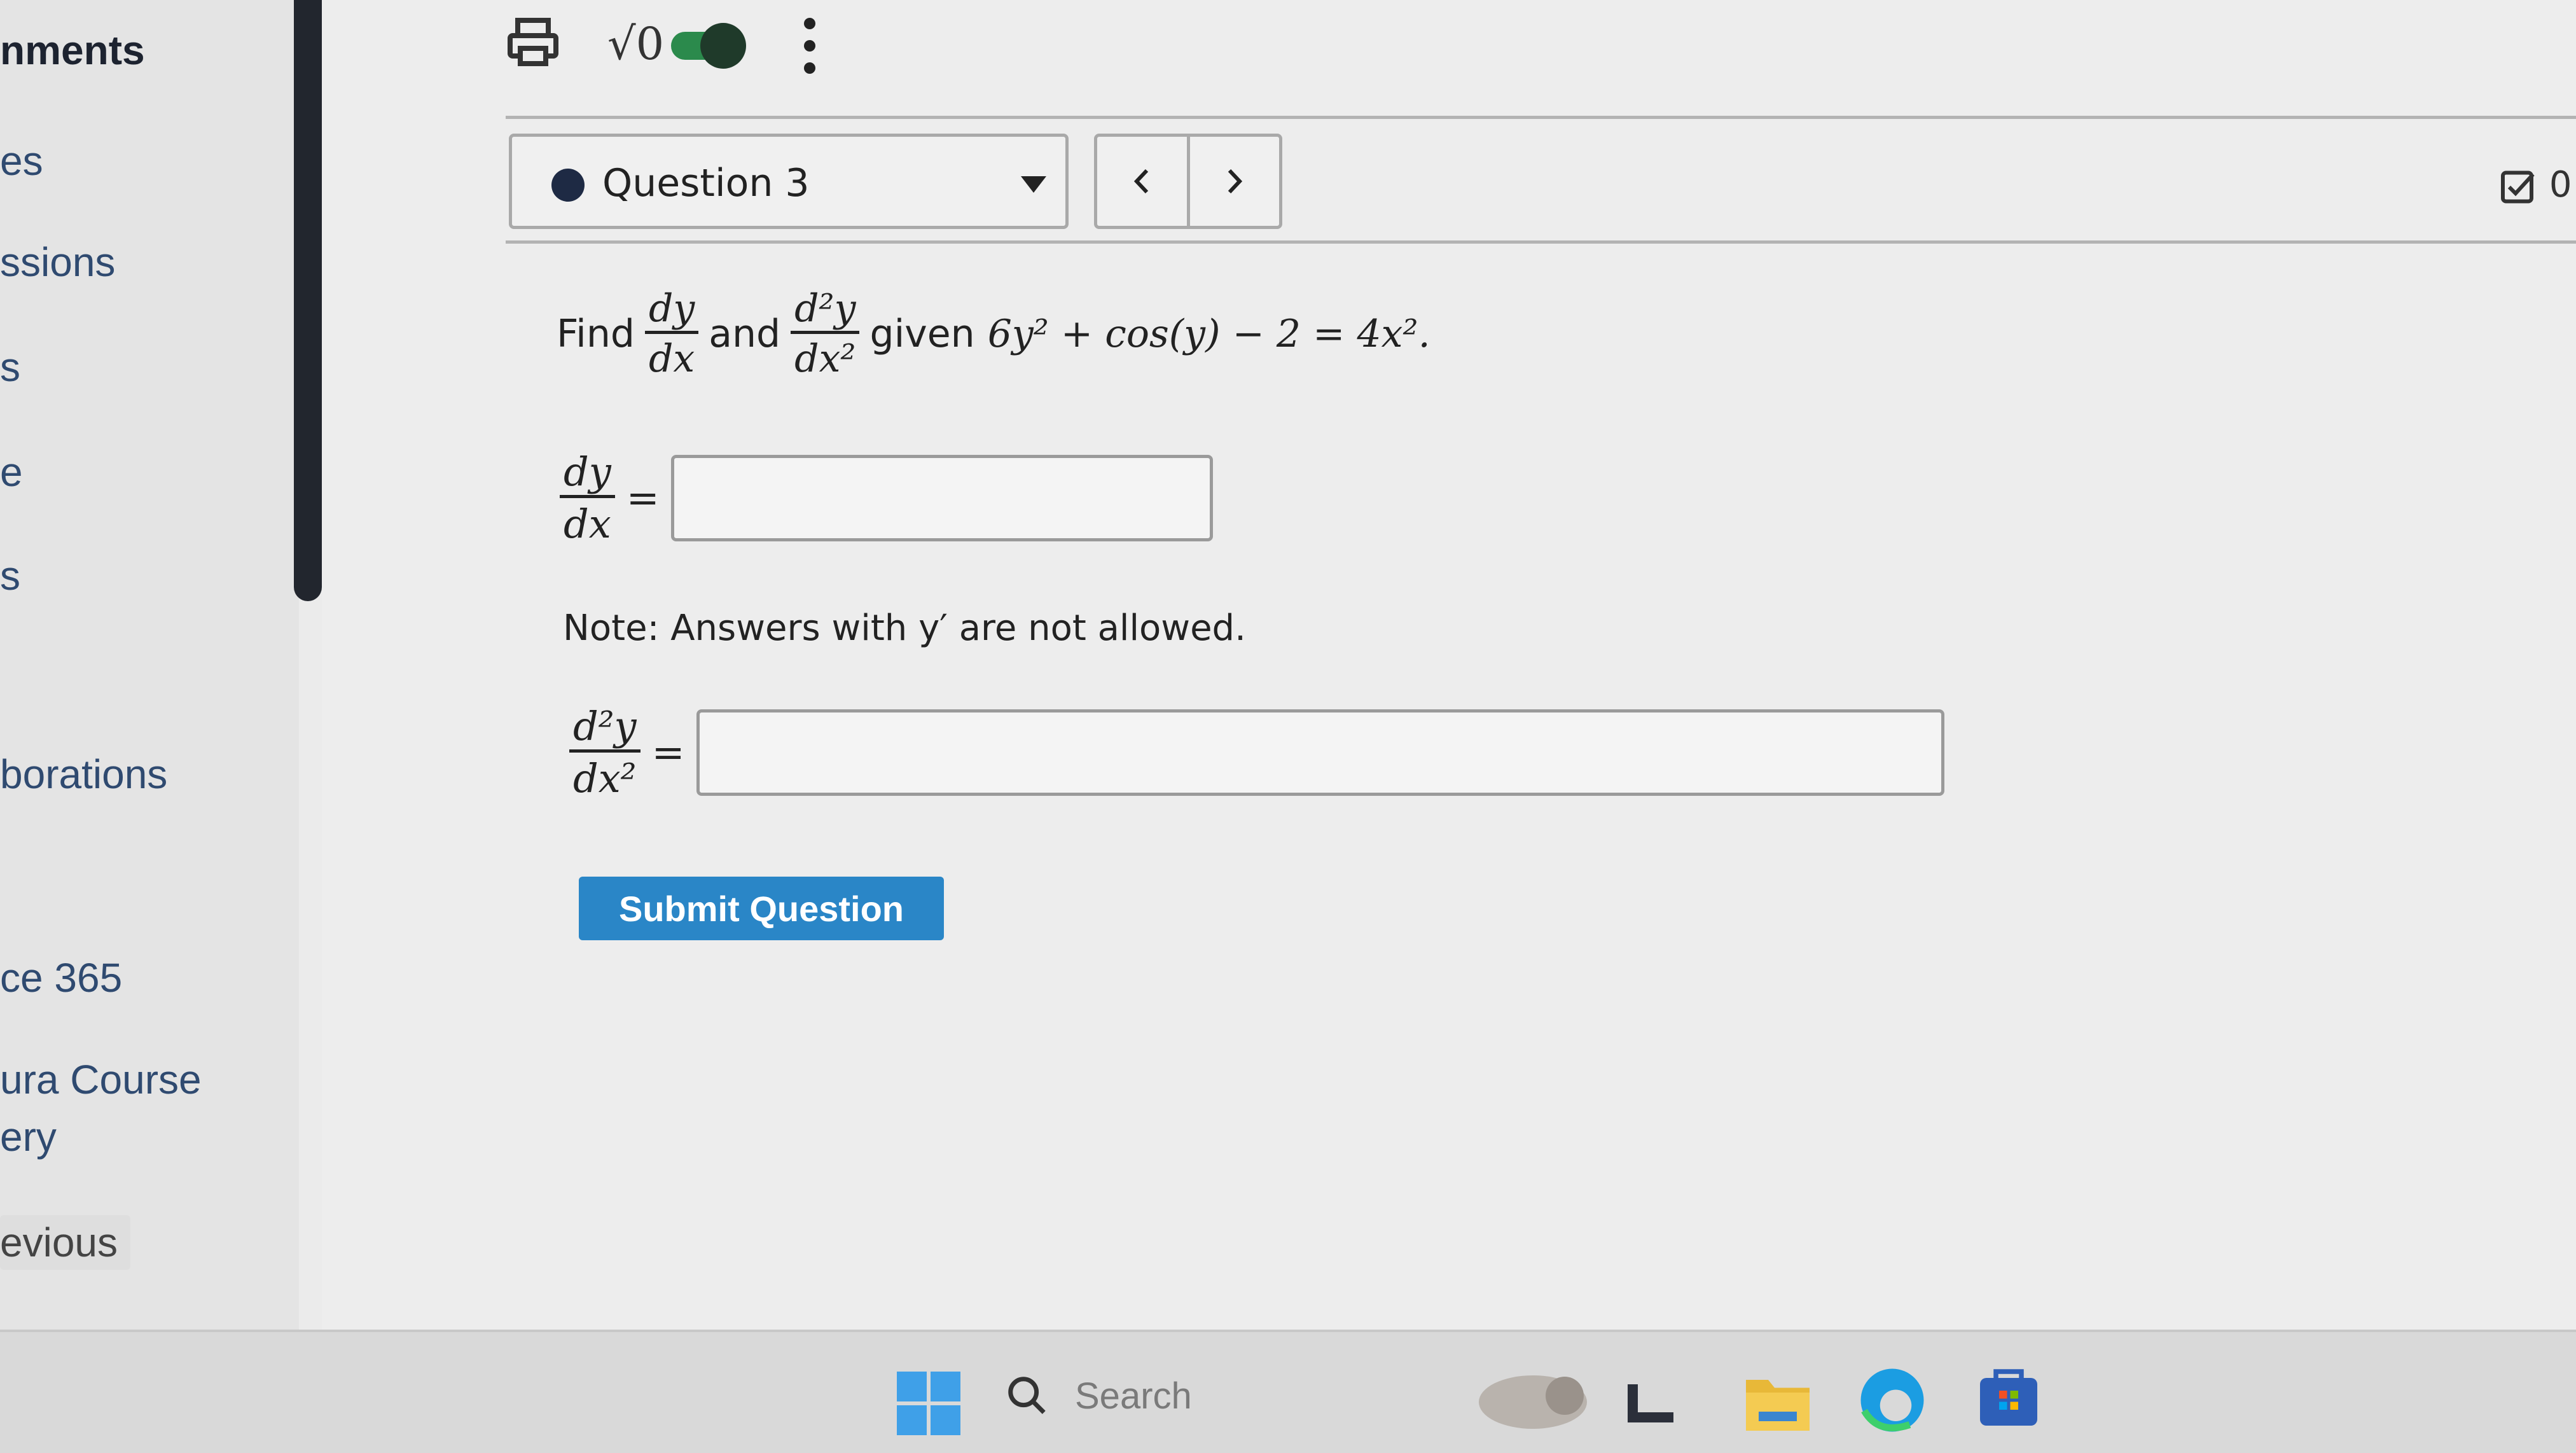 This screenshot has height=1453, width=2576. I want to click on given-equation: 6y² + cos(y) − 2 = 4x²., so click(1208, 334).